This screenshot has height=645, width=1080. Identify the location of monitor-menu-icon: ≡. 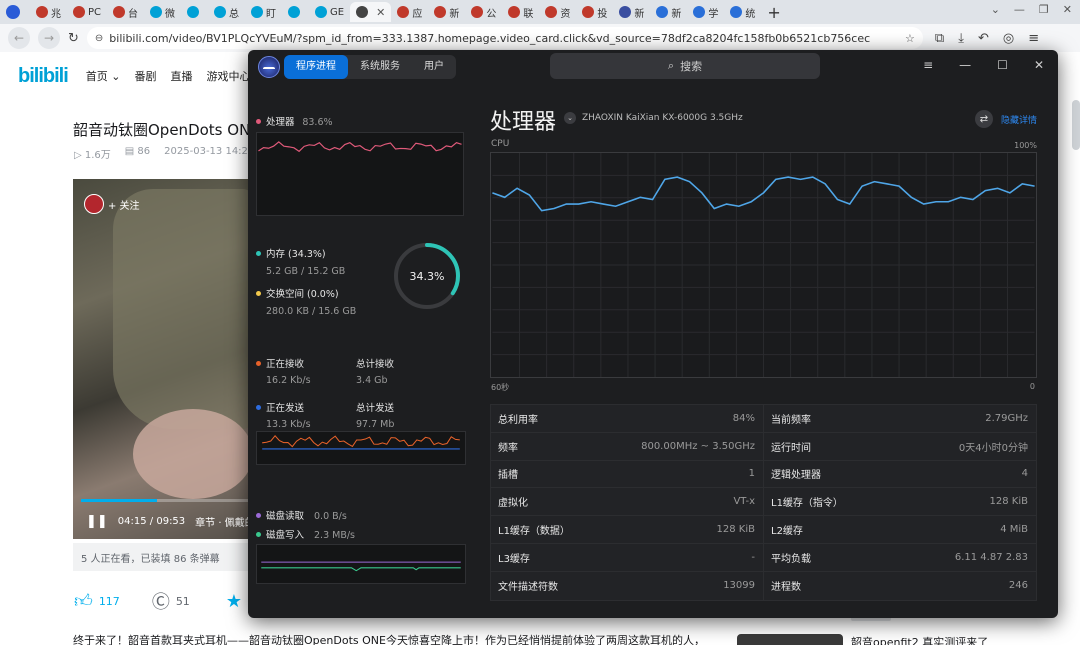
(928, 65).